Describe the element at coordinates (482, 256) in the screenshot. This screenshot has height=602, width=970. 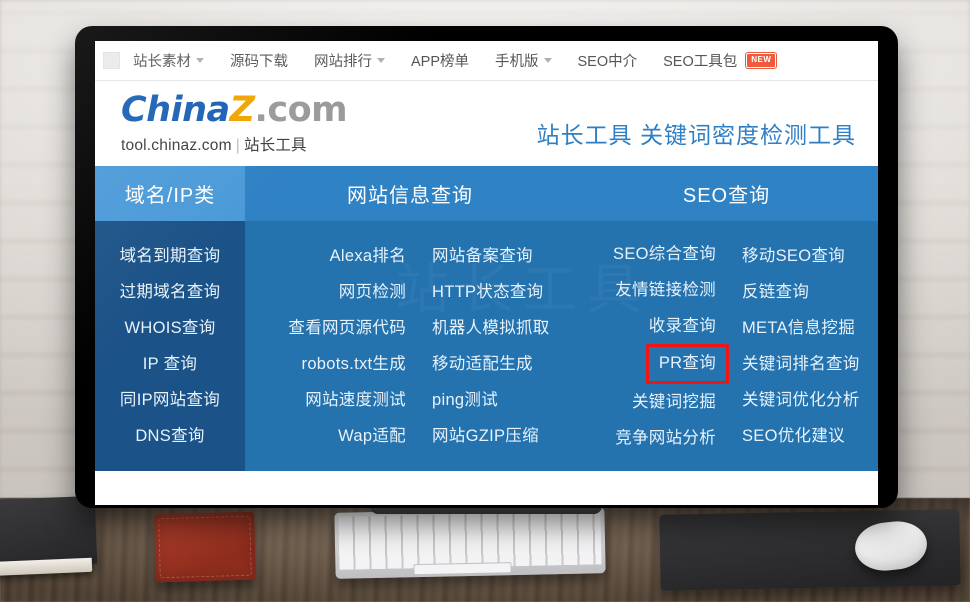
I see `tool-link-icp-filing: 网站备案查询` at that location.